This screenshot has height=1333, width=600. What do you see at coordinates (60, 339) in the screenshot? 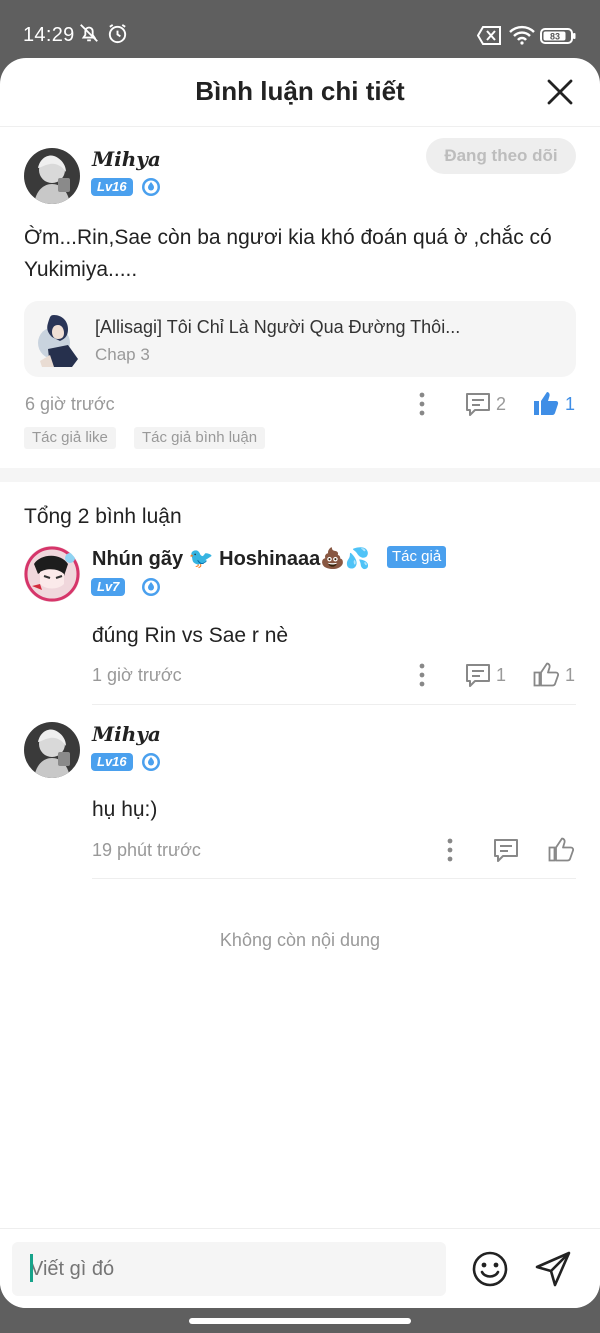
I see `manga-cover-thumbnail` at bounding box center [60, 339].